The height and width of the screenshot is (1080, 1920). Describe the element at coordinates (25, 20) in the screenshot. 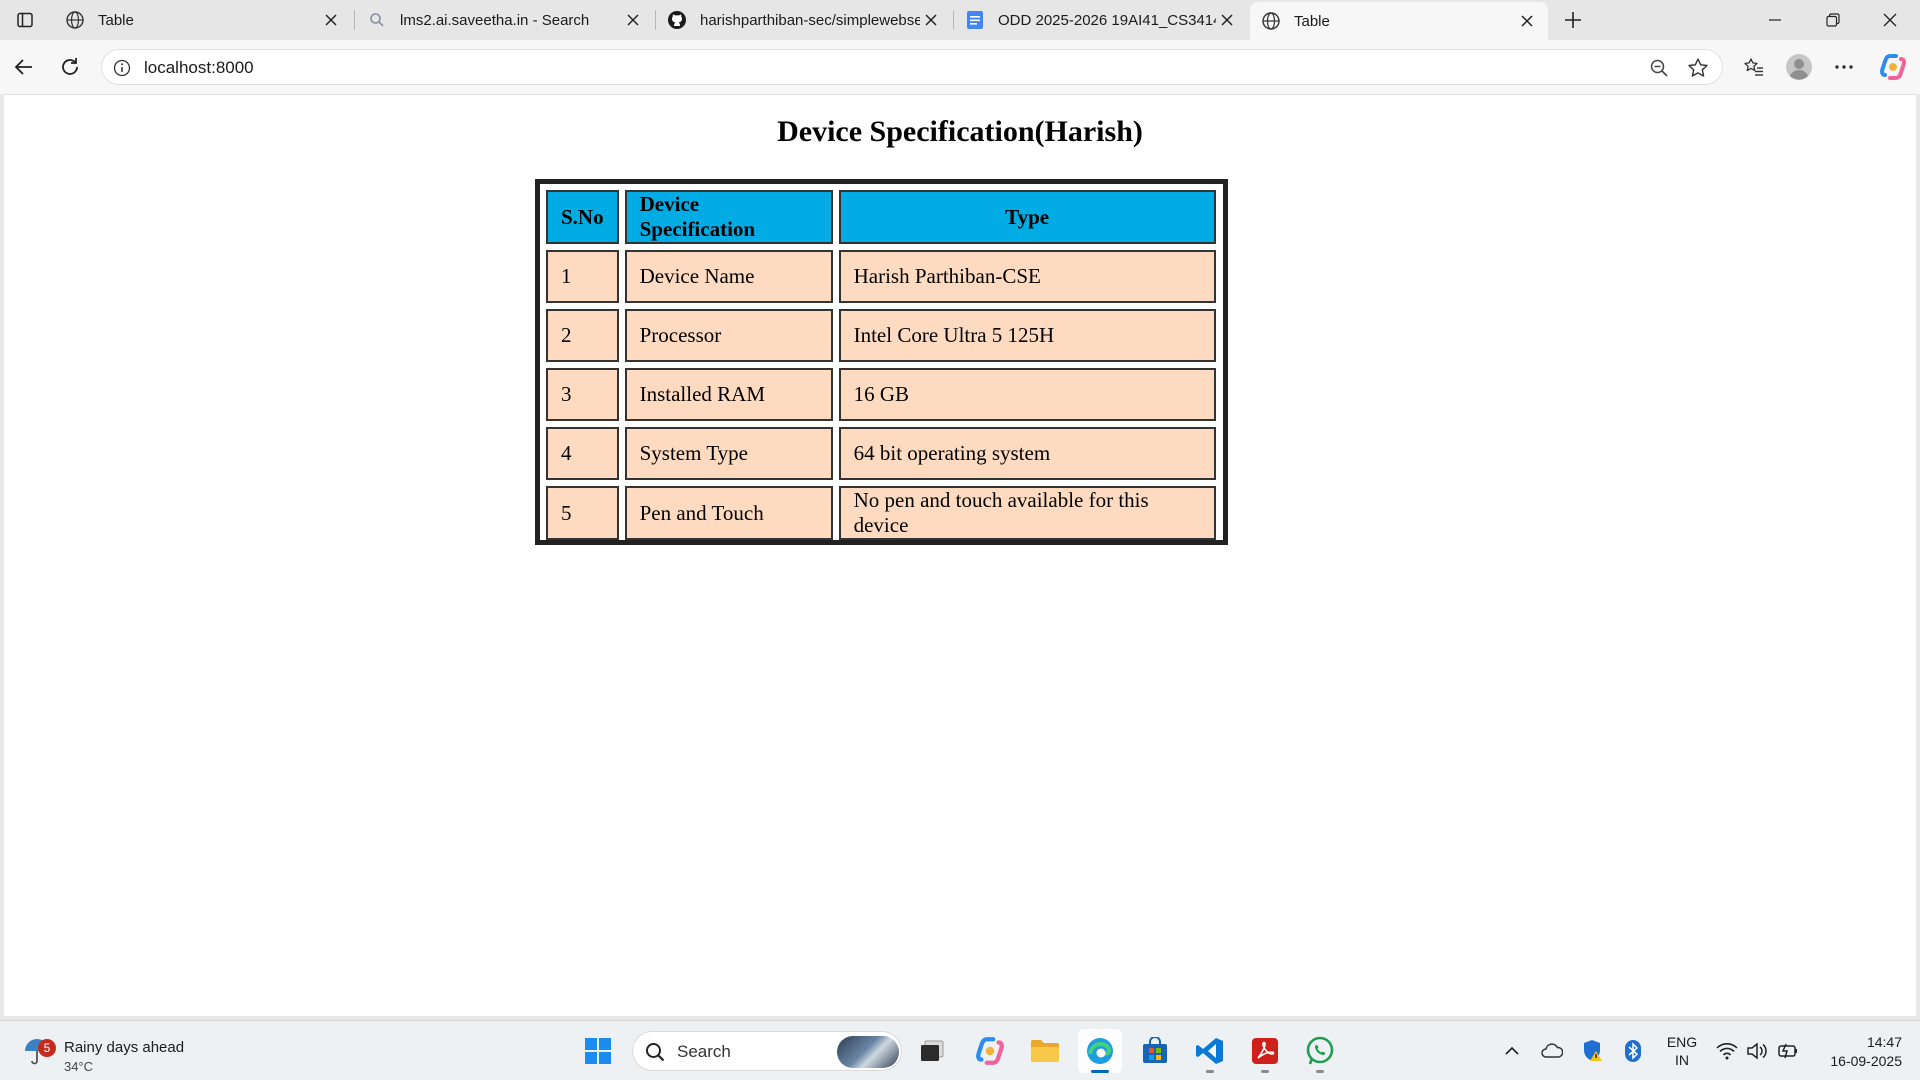

I see `tab-actions-button` at that location.